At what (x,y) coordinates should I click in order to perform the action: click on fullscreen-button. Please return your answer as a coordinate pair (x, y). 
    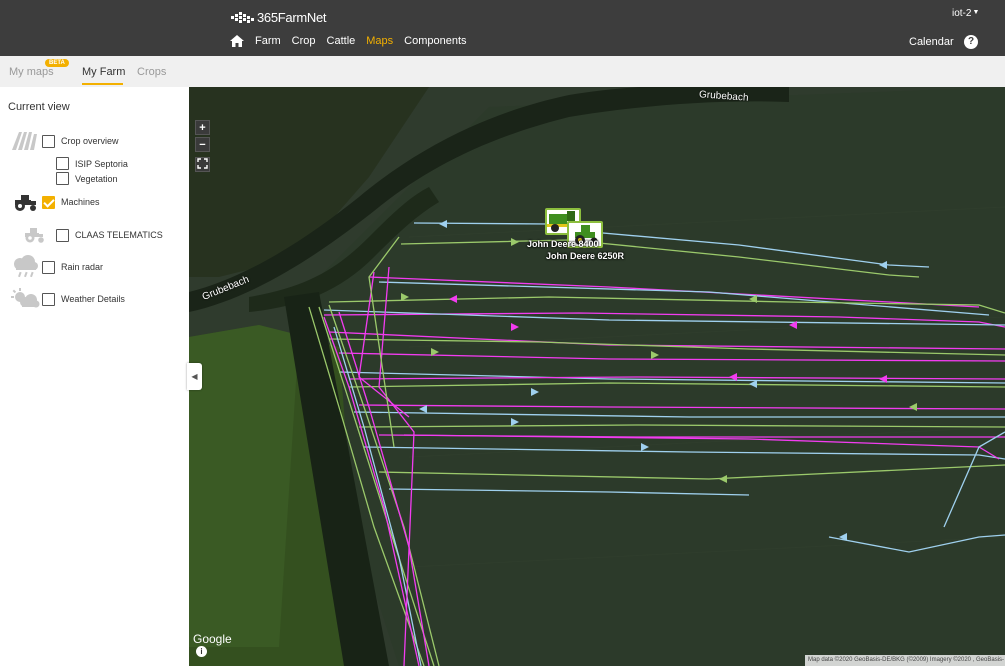
    Looking at the image, I should click on (202, 164).